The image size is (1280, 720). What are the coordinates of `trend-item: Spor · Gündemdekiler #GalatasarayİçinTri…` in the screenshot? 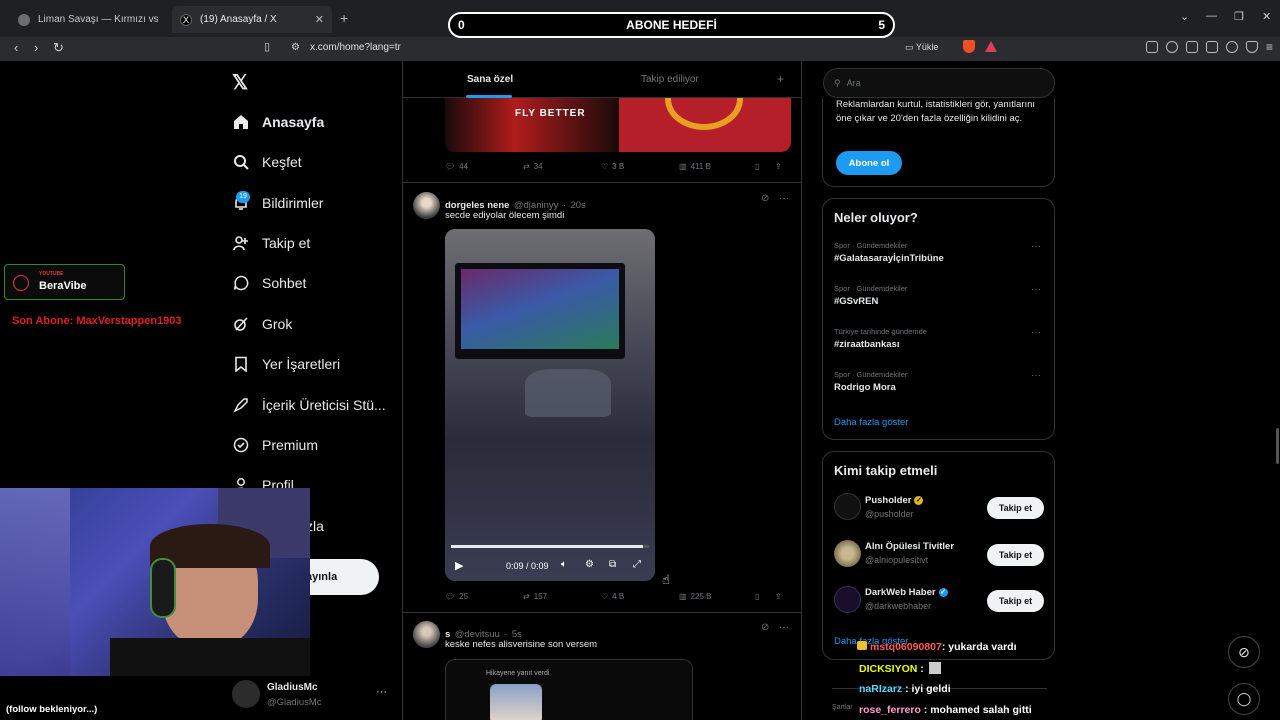 It's located at (939, 252).